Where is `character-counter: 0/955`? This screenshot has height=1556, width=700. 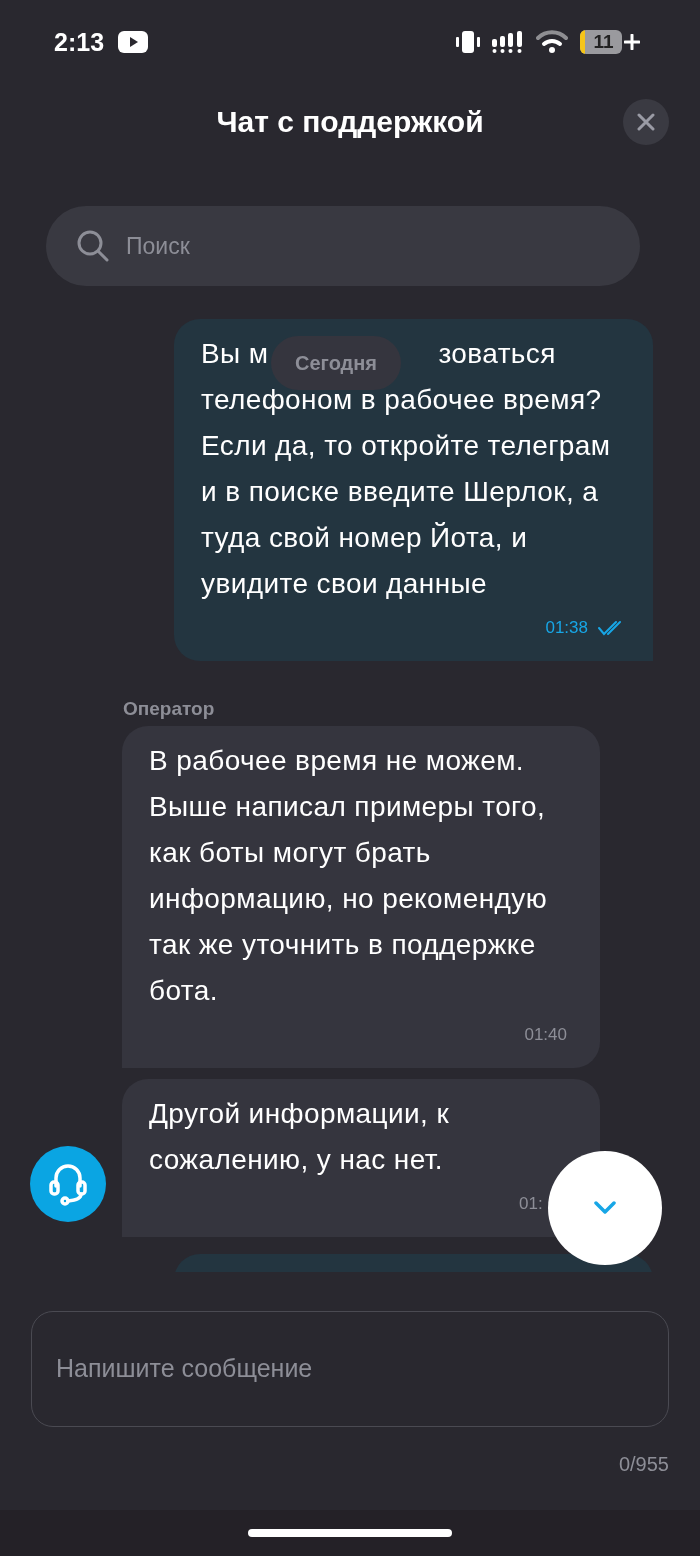 character-counter: 0/955 is located at coordinates (643, 1464).